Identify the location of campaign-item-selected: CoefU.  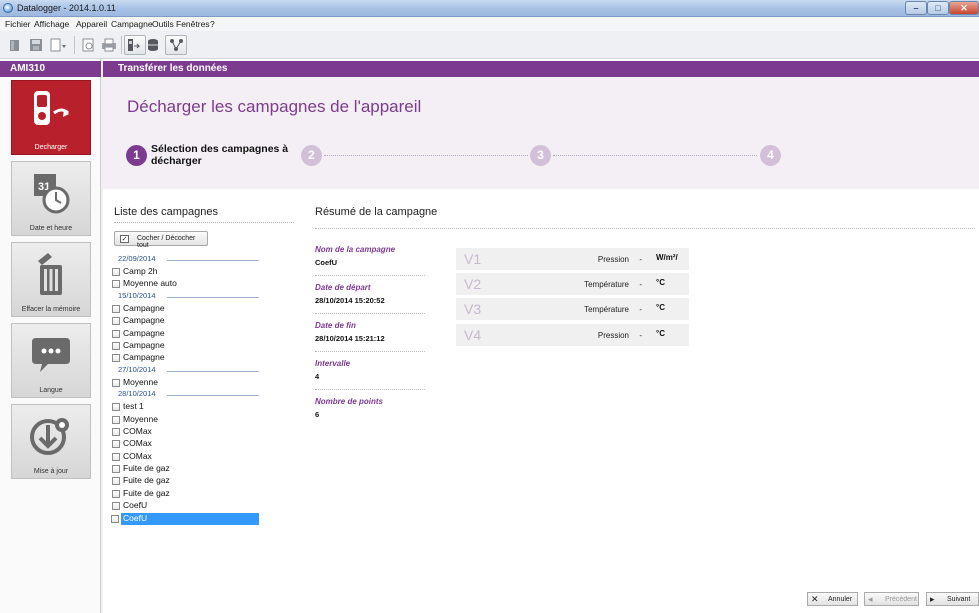
(185, 519).